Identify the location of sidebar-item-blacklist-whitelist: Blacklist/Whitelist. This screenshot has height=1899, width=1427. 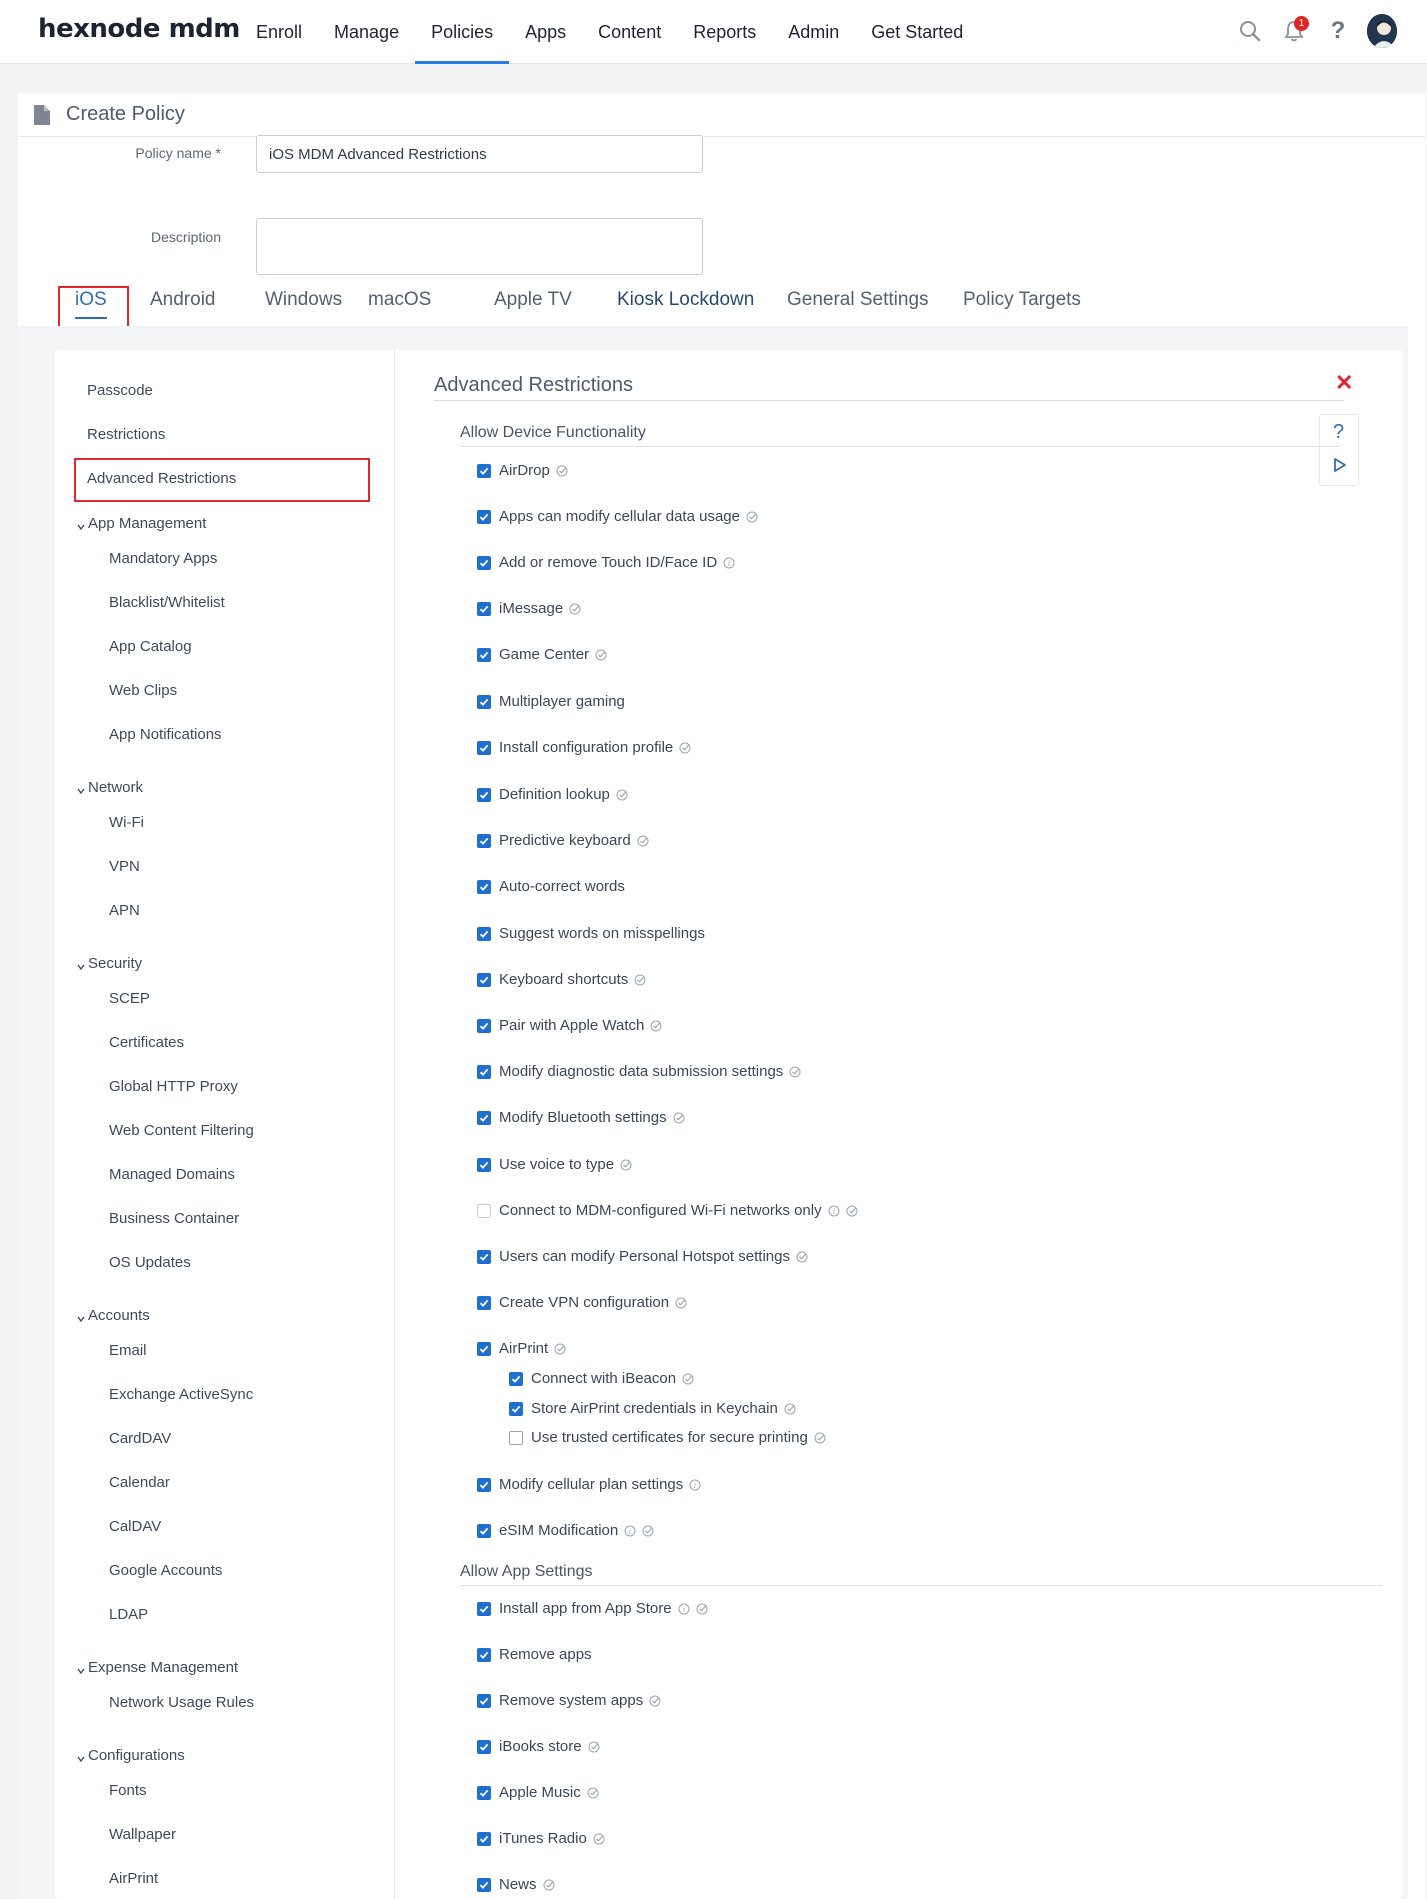
(167, 602).